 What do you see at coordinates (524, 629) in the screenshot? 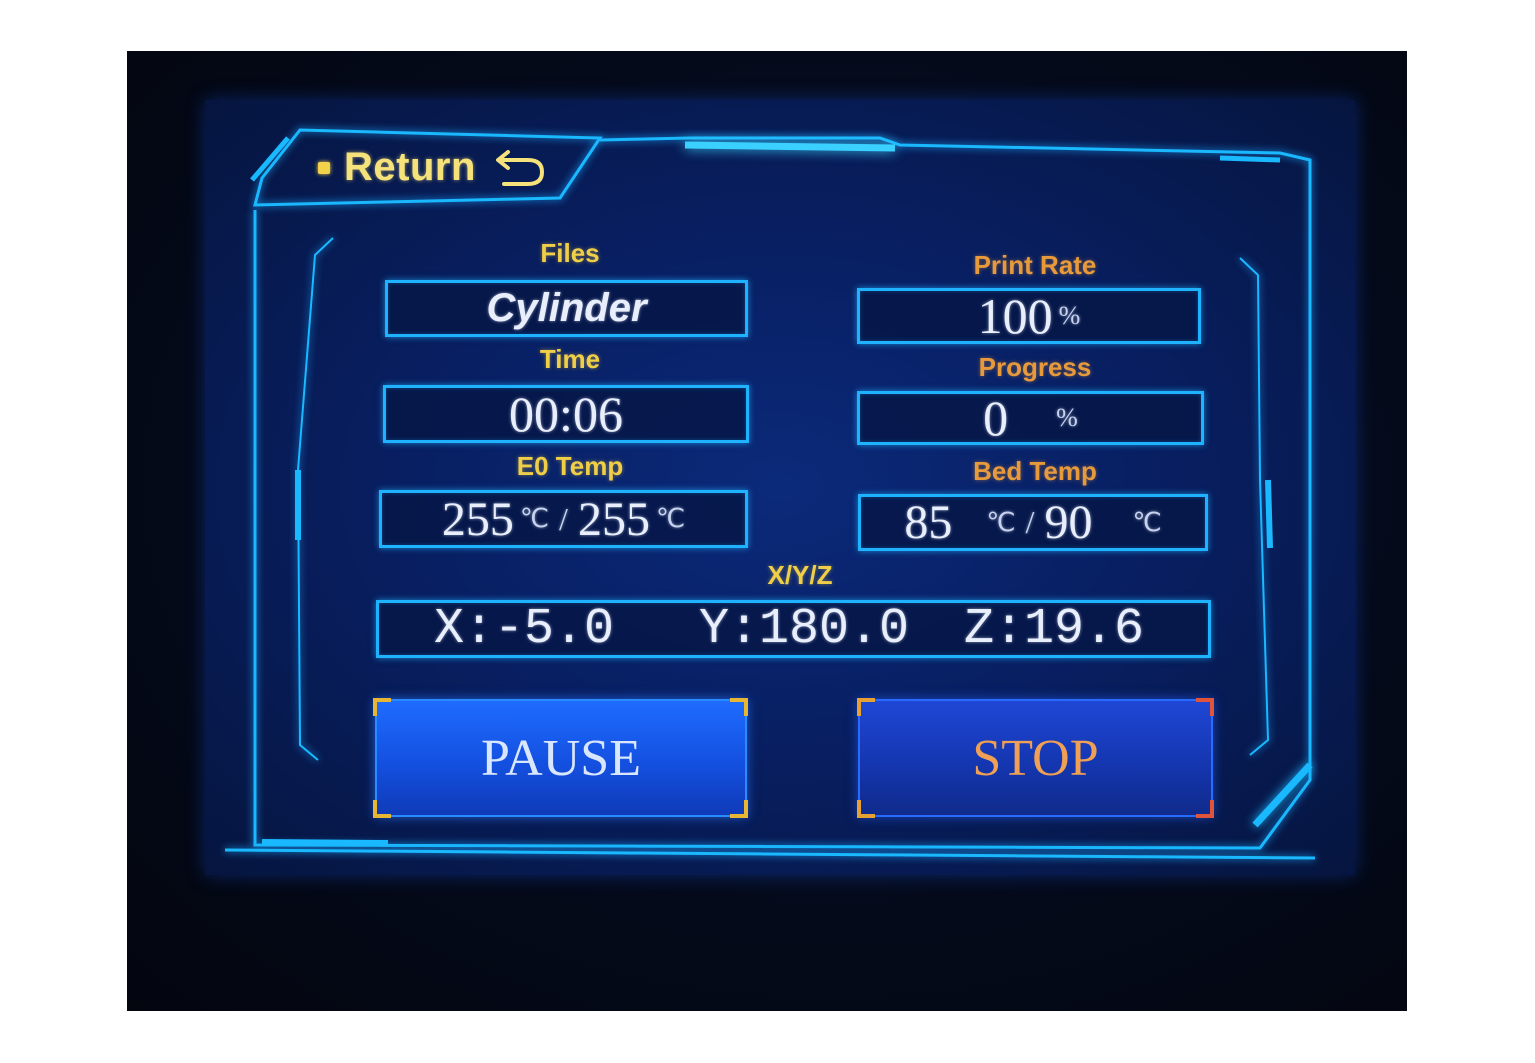
I see `x-position: X:-5.0` at bounding box center [524, 629].